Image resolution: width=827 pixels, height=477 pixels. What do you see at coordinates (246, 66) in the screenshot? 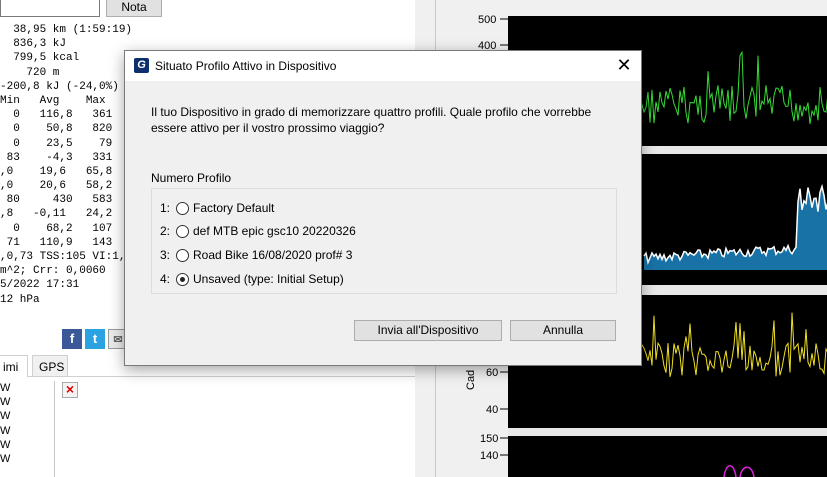
I see `dialog-title: Situato Profilo Attivo in Dispositivo` at bounding box center [246, 66].